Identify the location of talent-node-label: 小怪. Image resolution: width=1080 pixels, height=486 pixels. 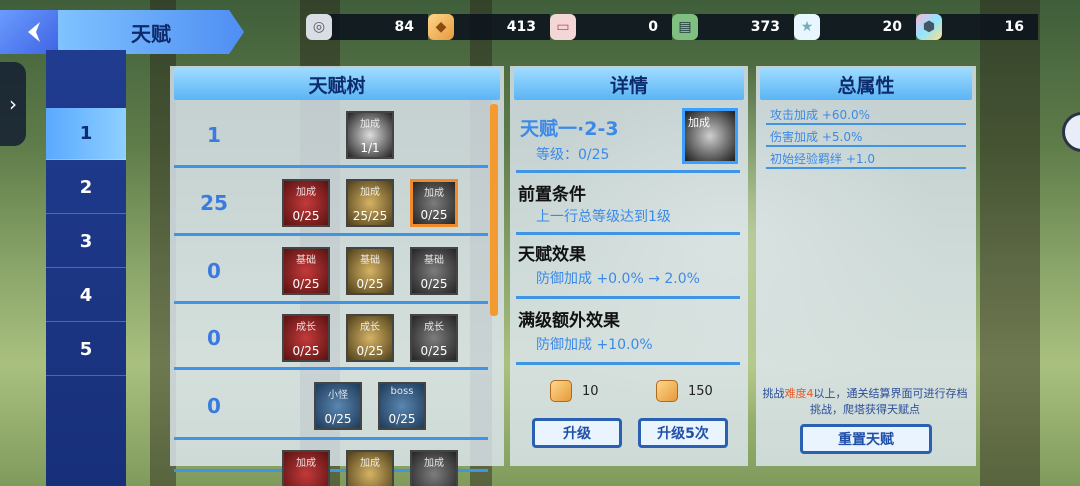
(338, 395).